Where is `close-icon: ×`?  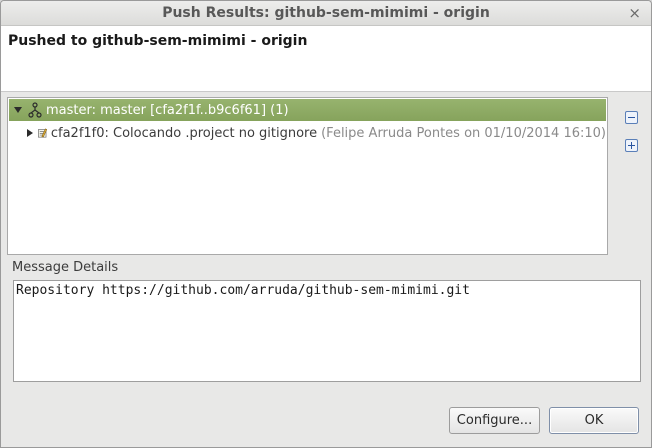 close-icon: × is located at coordinates (634, 13).